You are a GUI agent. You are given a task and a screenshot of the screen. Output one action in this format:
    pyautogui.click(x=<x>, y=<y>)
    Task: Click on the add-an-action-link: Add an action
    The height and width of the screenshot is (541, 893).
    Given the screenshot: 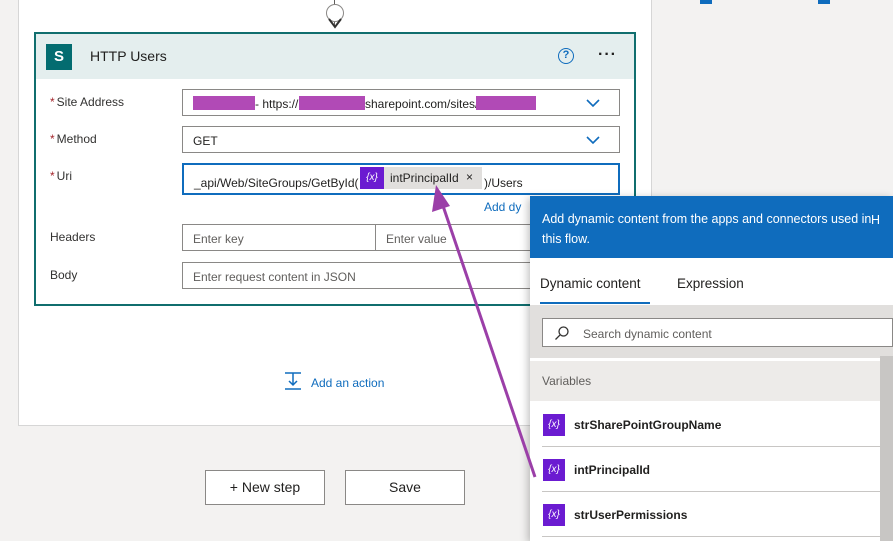 What is the action you would take?
    pyautogui.click(x=347, y=383)
    